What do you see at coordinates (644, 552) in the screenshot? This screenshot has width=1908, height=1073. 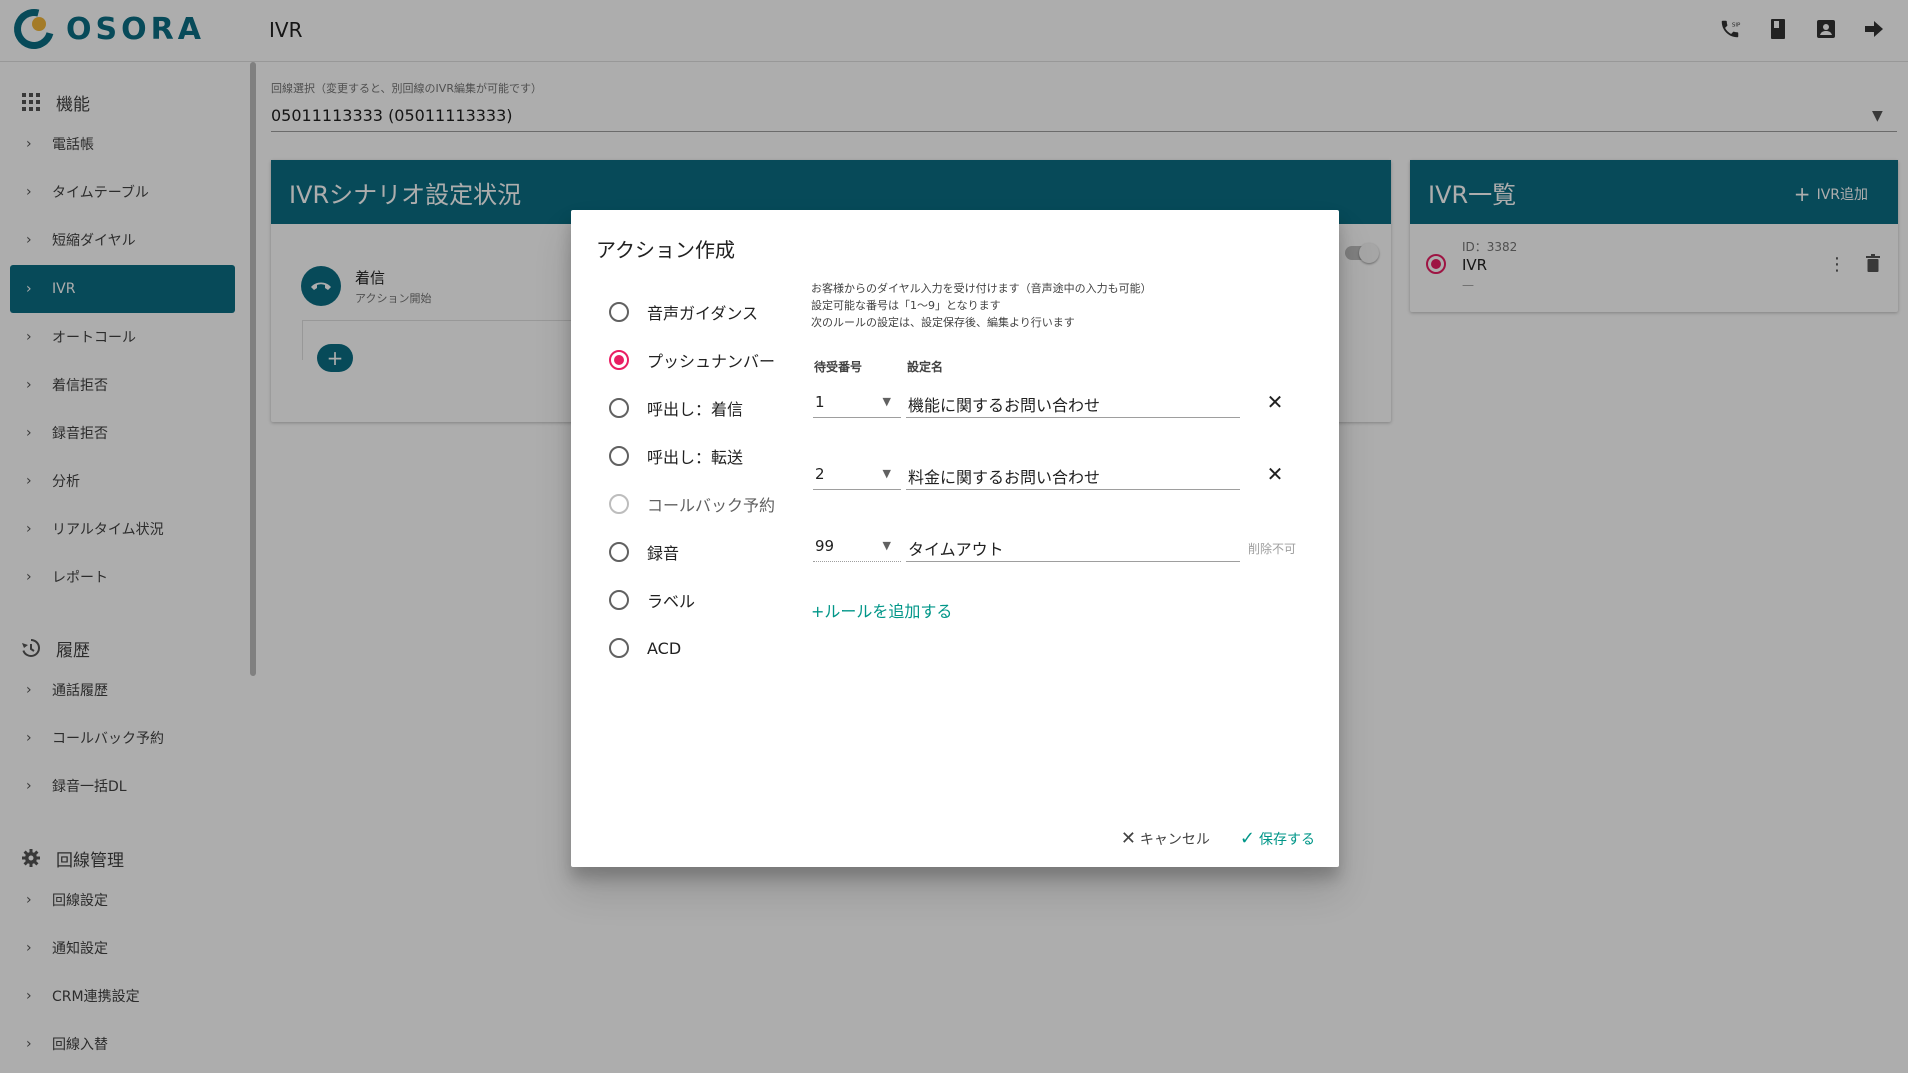 I see `option-recording: 録音` at bounding box center [644, 552].